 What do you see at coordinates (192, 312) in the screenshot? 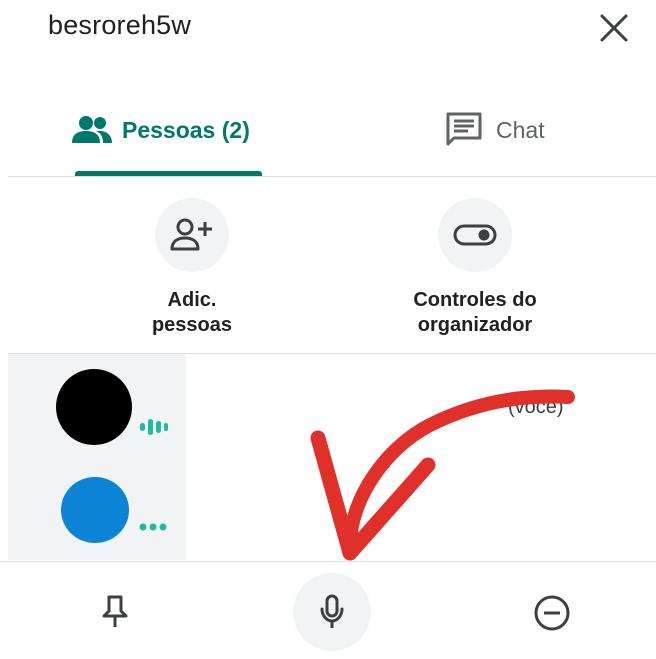
I see `add-people-label: Adic. pessoas` at bounding box center [192, 312].